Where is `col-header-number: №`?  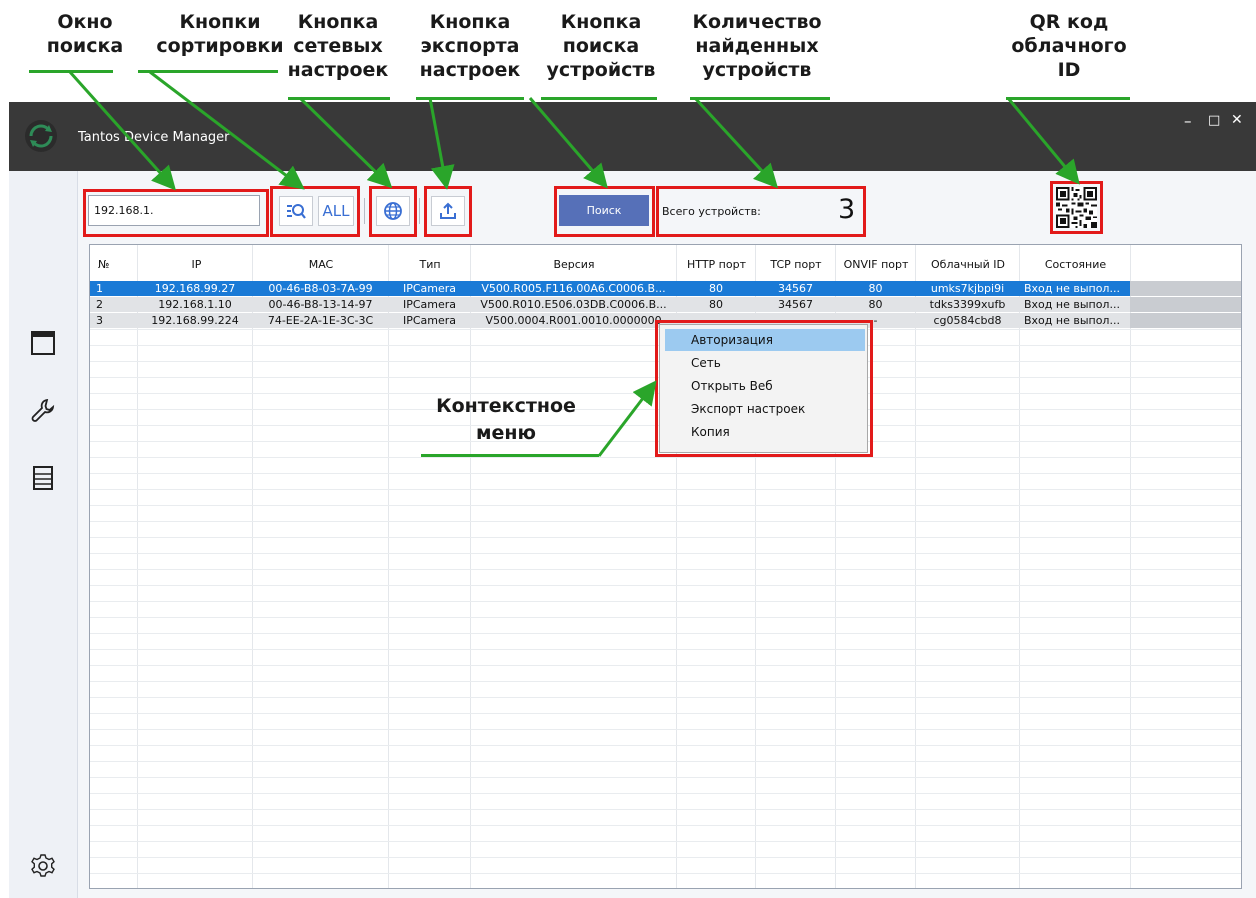
col-header-number: № is located at coordinates (103, 264).